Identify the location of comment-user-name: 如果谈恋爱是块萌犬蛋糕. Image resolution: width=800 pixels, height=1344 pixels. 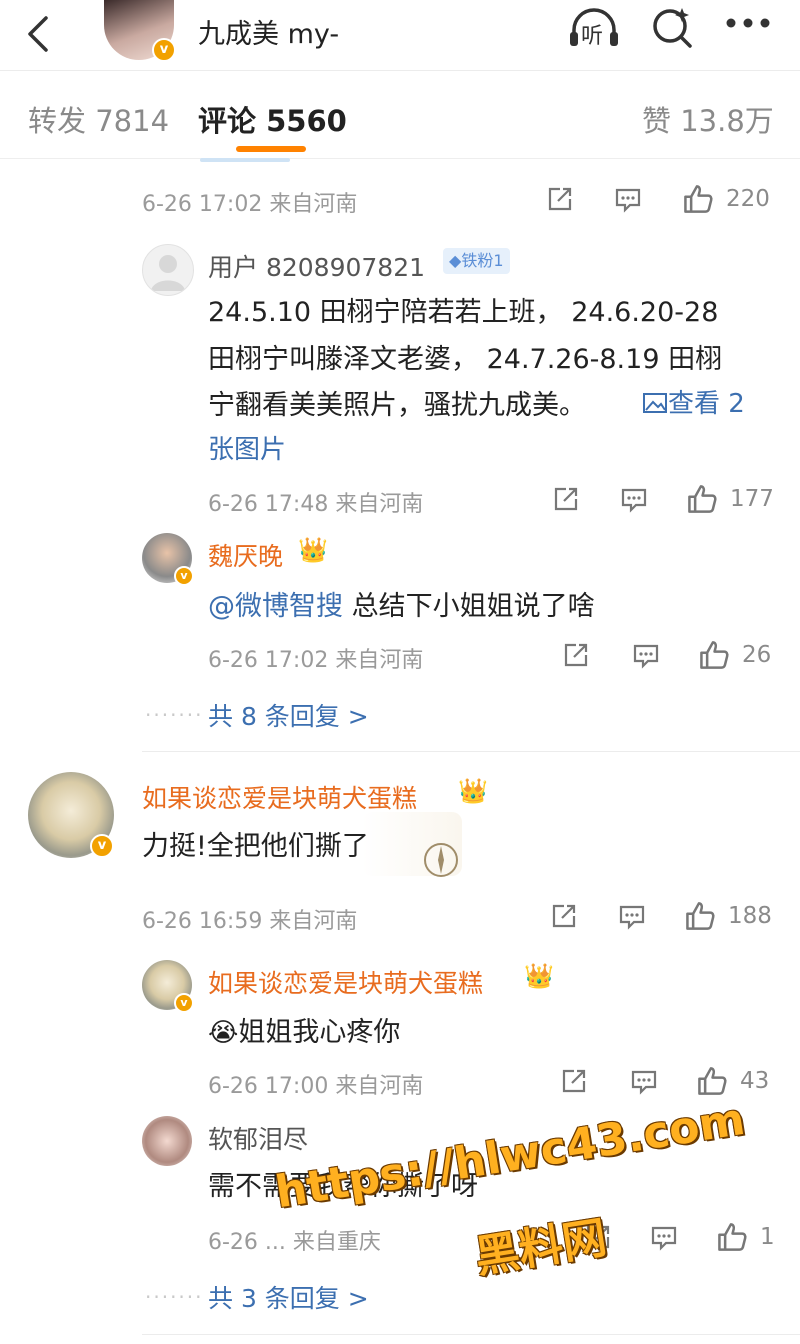
(279, 797).